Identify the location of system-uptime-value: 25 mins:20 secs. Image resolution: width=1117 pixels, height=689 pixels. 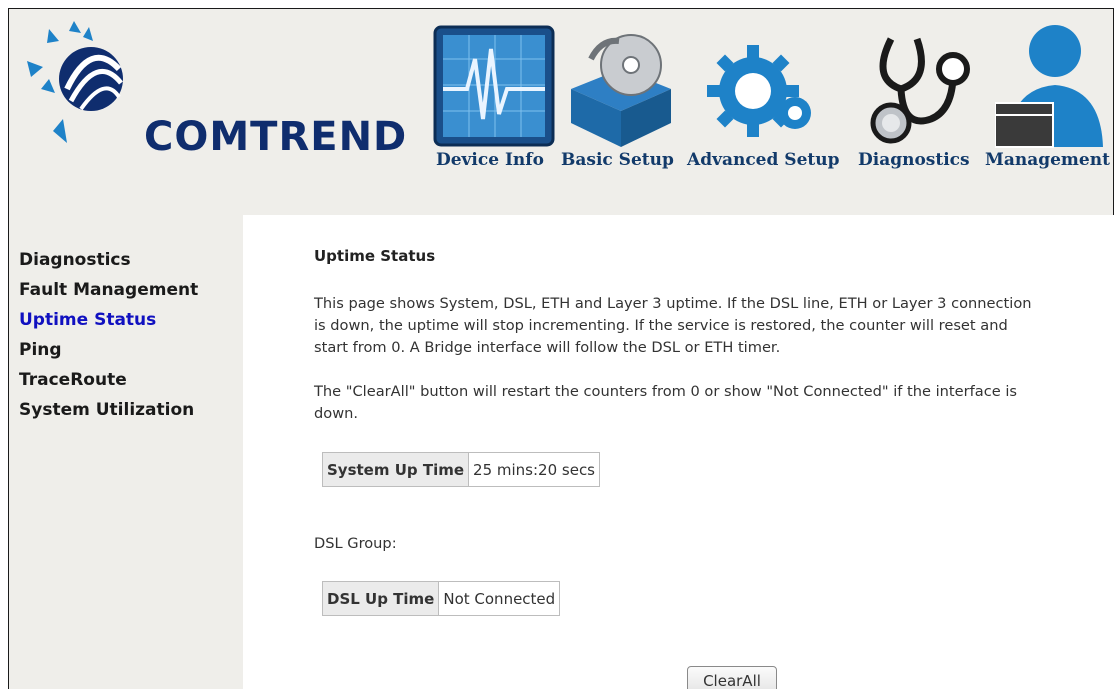
(534, 469).